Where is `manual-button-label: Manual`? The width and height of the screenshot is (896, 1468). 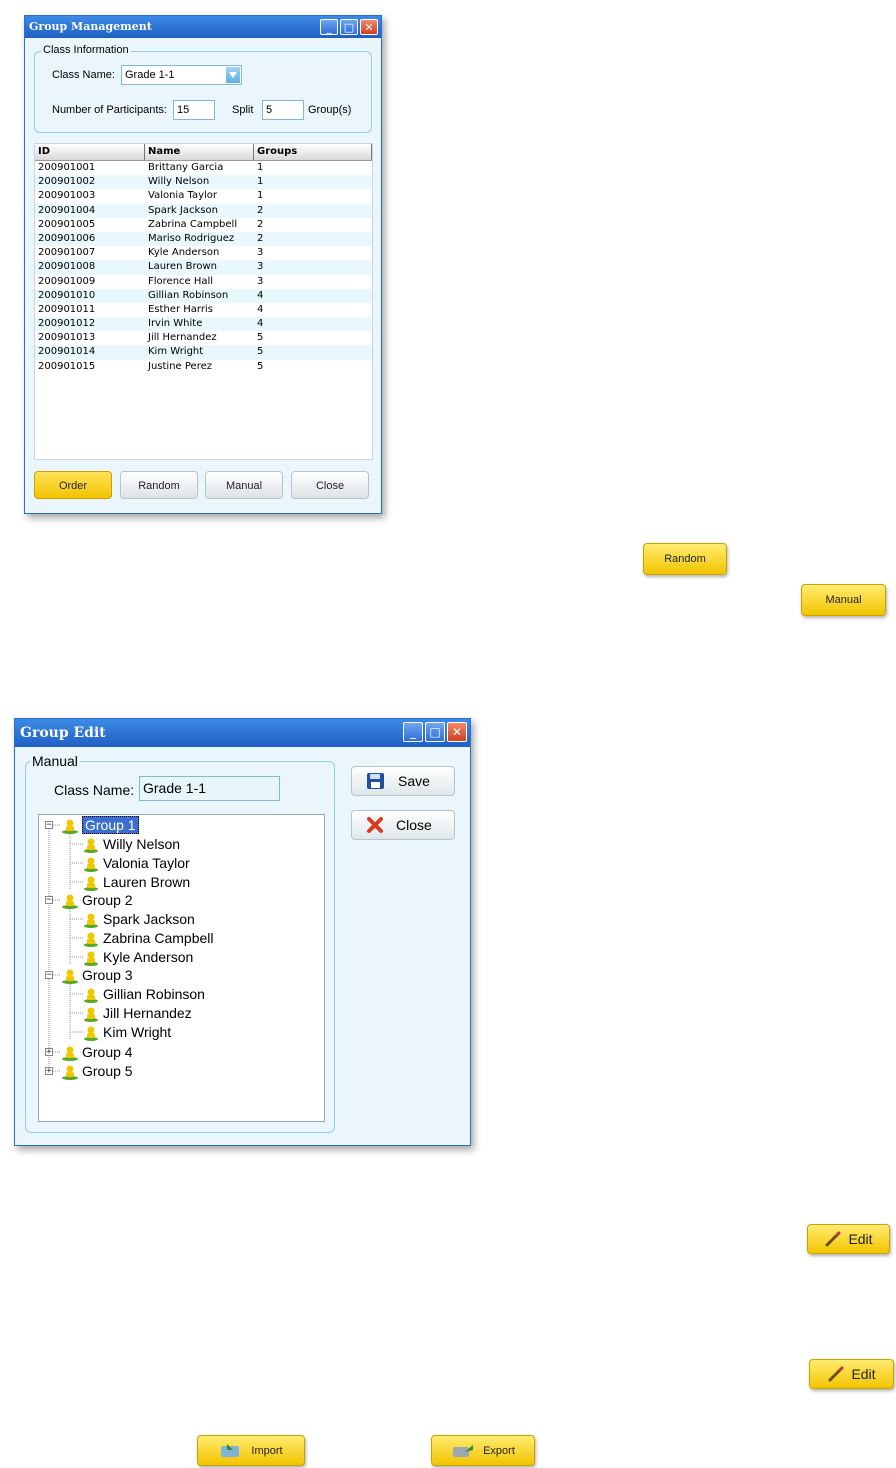
manual-button-label: Manual is located at coordinates (843, 600).